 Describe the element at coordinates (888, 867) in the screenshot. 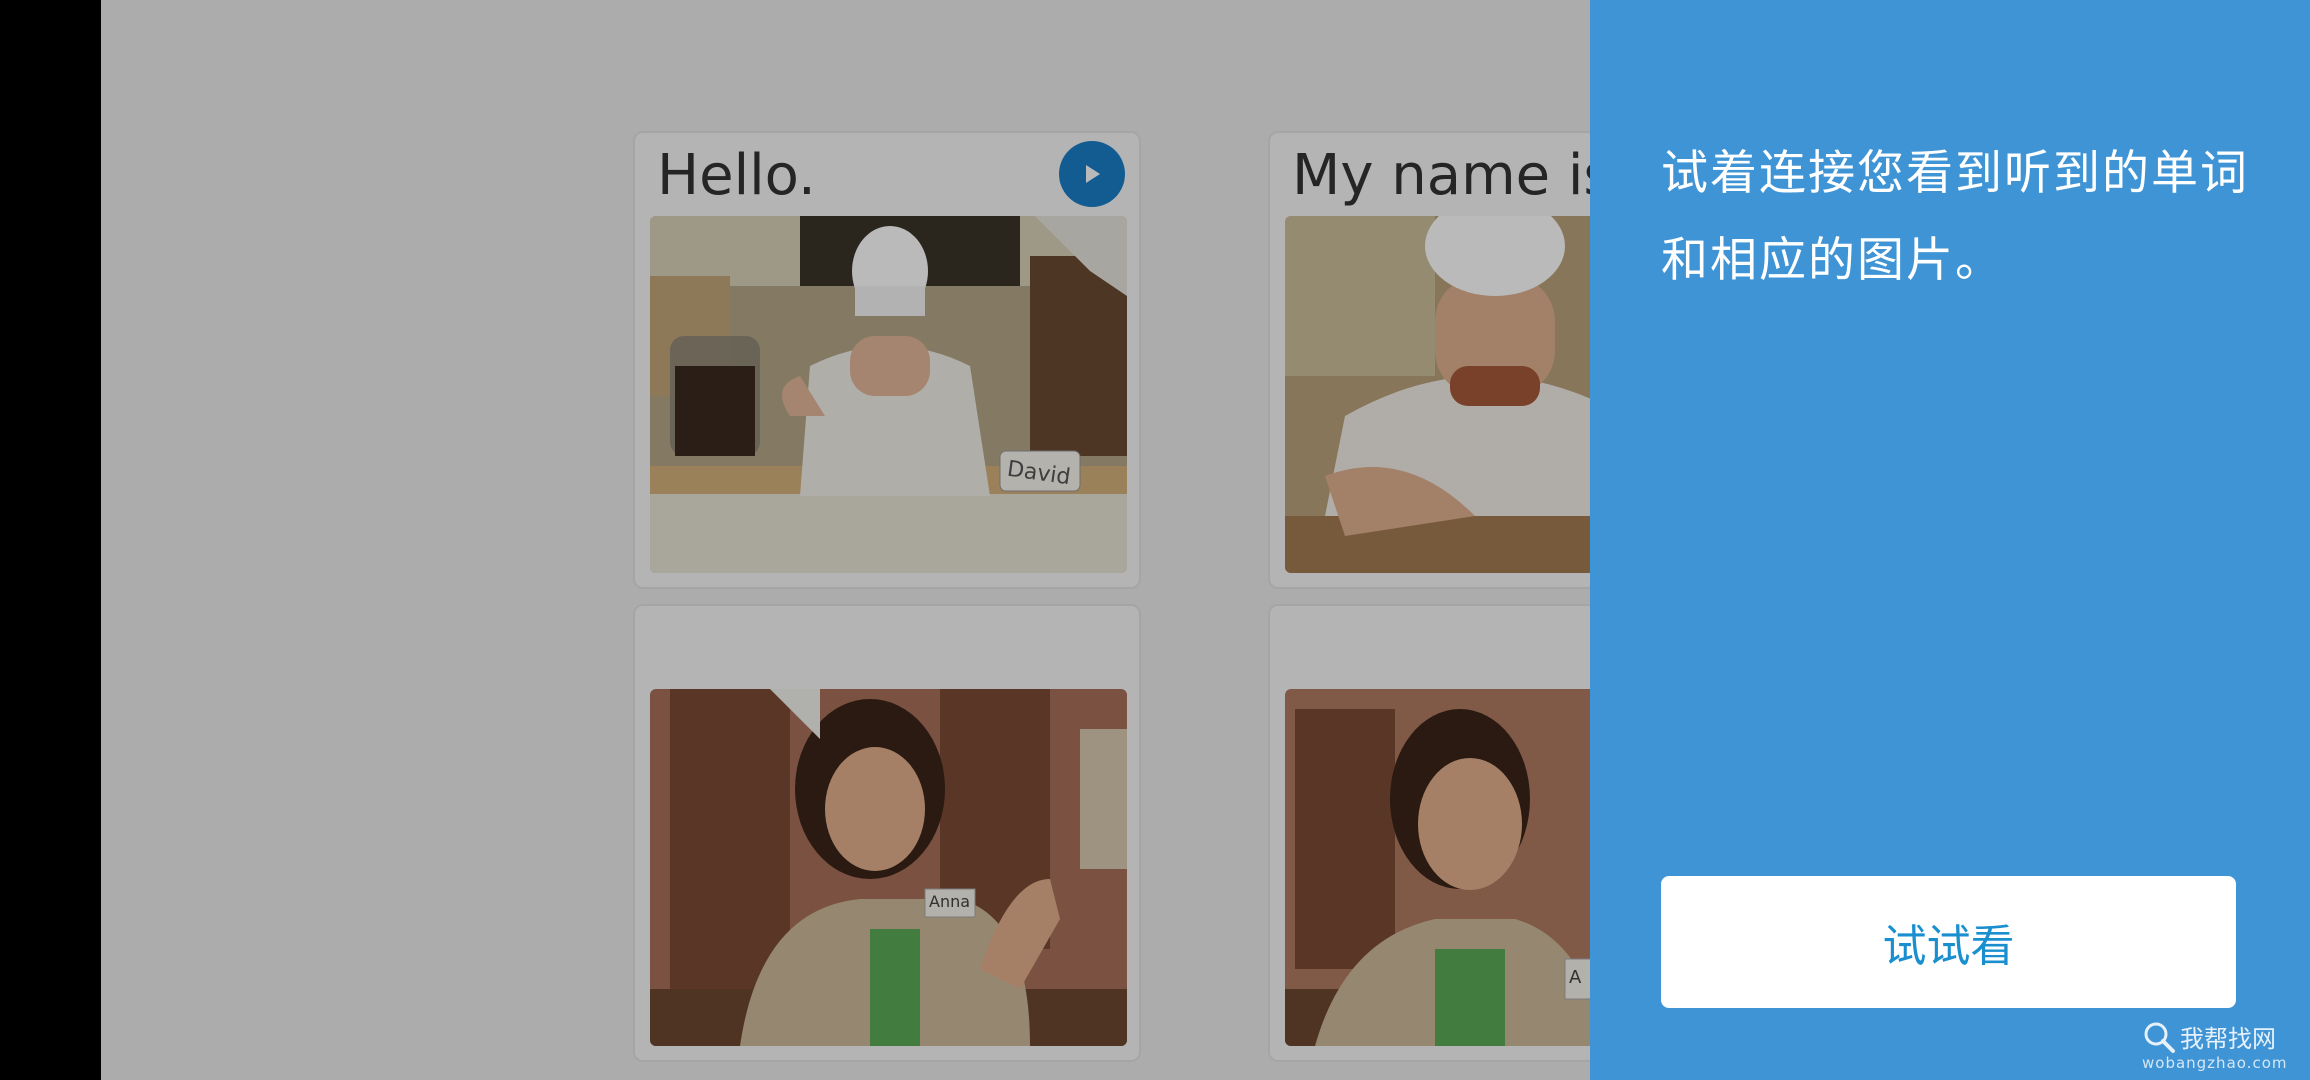

I see `card-photo-woman-waving: Anna` at that location.